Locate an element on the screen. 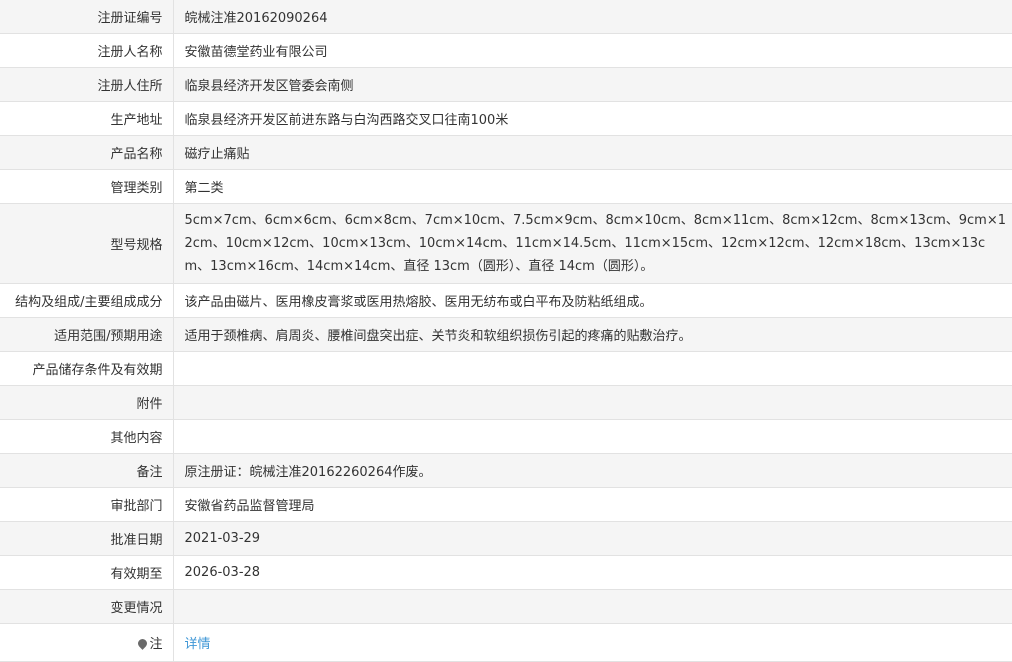 The image size is (1012, 662). row-production-address: 生产地址 临泉县经济开发区前进东路与白沟西路交叉口往南100米 is located at coordinates (506, 118).